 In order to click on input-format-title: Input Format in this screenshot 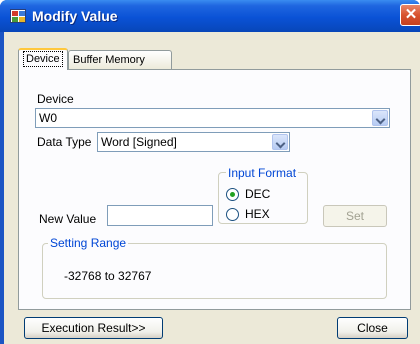, I will do `click(262, 173)`.